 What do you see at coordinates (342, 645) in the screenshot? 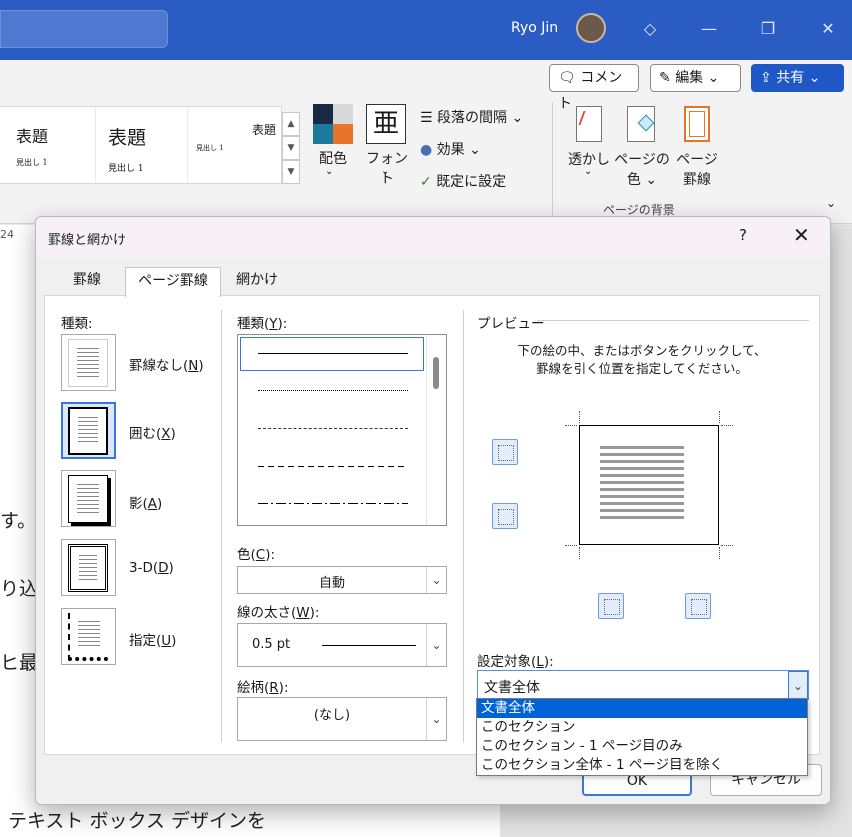
I see `width-dropdown: 0.5 pt ⌄` at bounding box center [342, 645].